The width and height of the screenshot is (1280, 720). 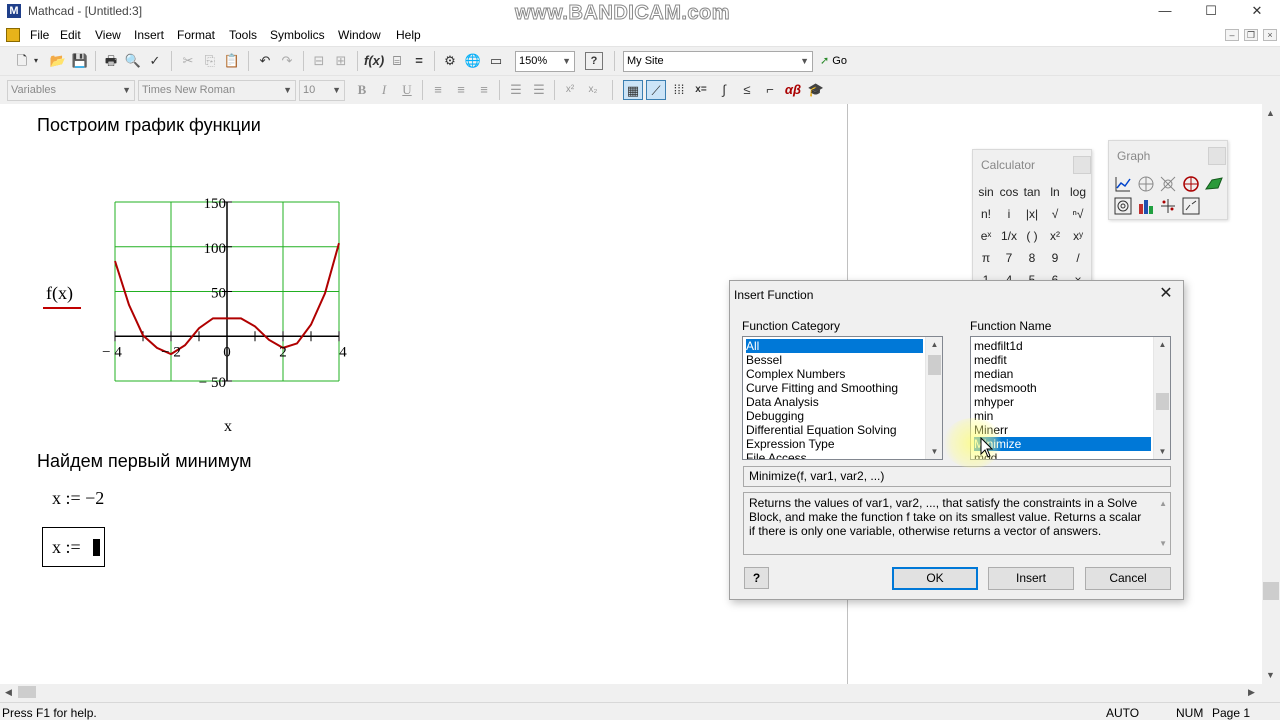 What do you see at coordinates (1055, 258) in the screenshot?
I see `calculator-key: 9` at bounding box center [1055, 258].